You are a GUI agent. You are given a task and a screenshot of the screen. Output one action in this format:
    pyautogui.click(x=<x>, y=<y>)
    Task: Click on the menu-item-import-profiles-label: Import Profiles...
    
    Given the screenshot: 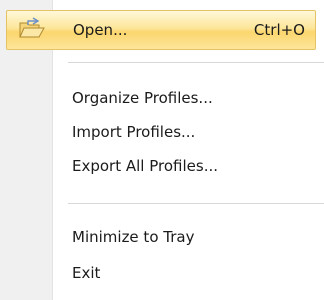 What is the action you would take?
    pyautogui.click(x=134, y=132)
    